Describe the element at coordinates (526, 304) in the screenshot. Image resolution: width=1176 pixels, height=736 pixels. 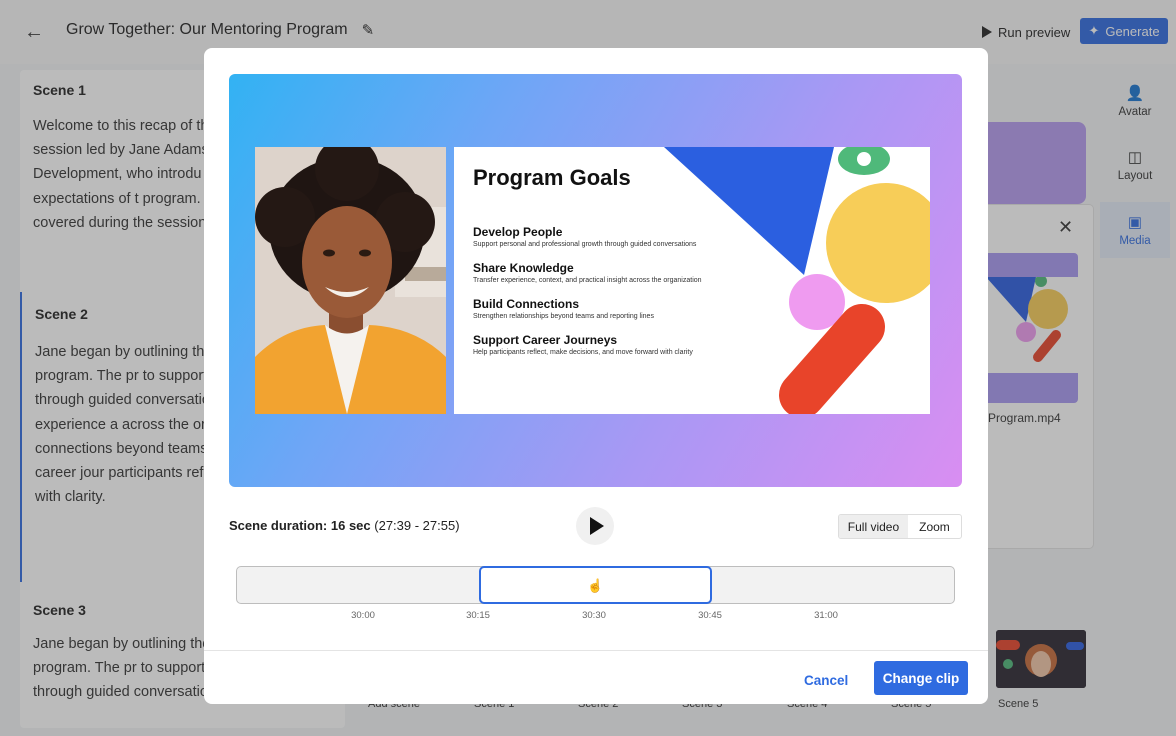
I see `goal-heading: Build Connections` at that location.